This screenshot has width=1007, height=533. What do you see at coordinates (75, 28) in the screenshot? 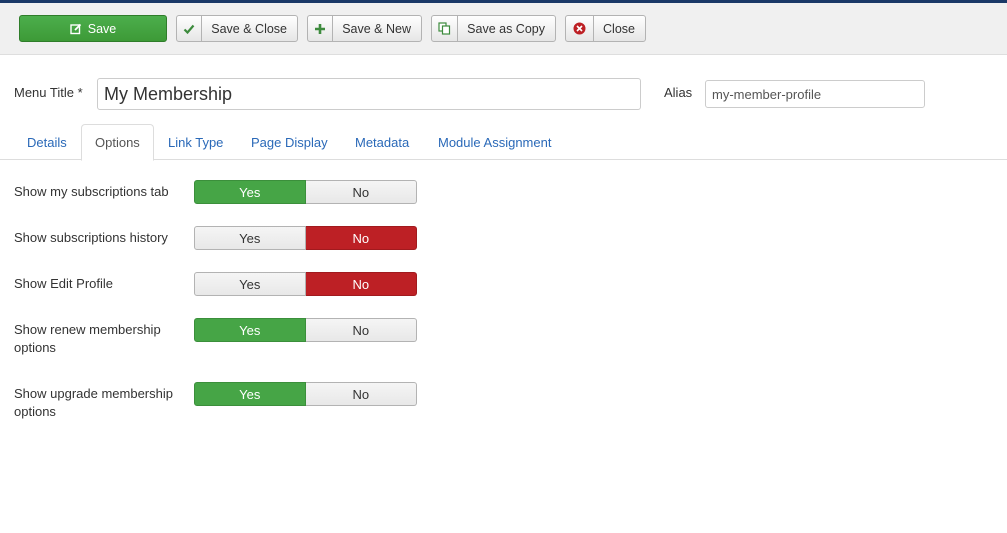
I see `edit-icon` at bounding box center [75, 28].